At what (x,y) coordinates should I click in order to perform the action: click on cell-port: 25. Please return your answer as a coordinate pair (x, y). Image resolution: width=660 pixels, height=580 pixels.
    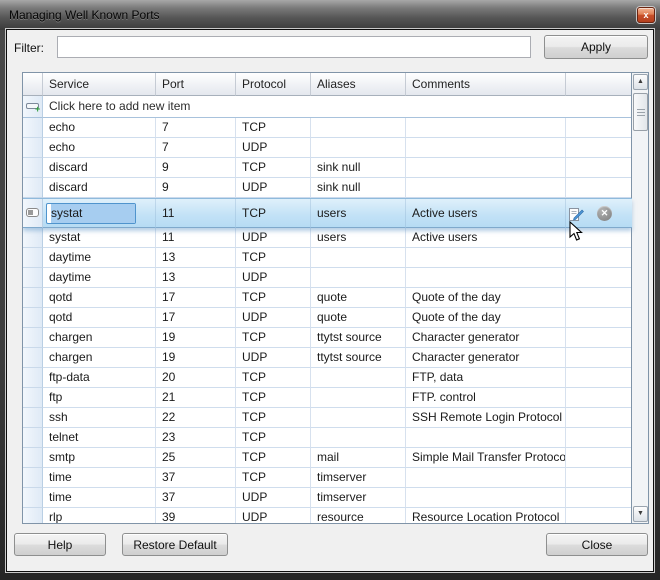
    Looking at the image, I should click on (196, 458).